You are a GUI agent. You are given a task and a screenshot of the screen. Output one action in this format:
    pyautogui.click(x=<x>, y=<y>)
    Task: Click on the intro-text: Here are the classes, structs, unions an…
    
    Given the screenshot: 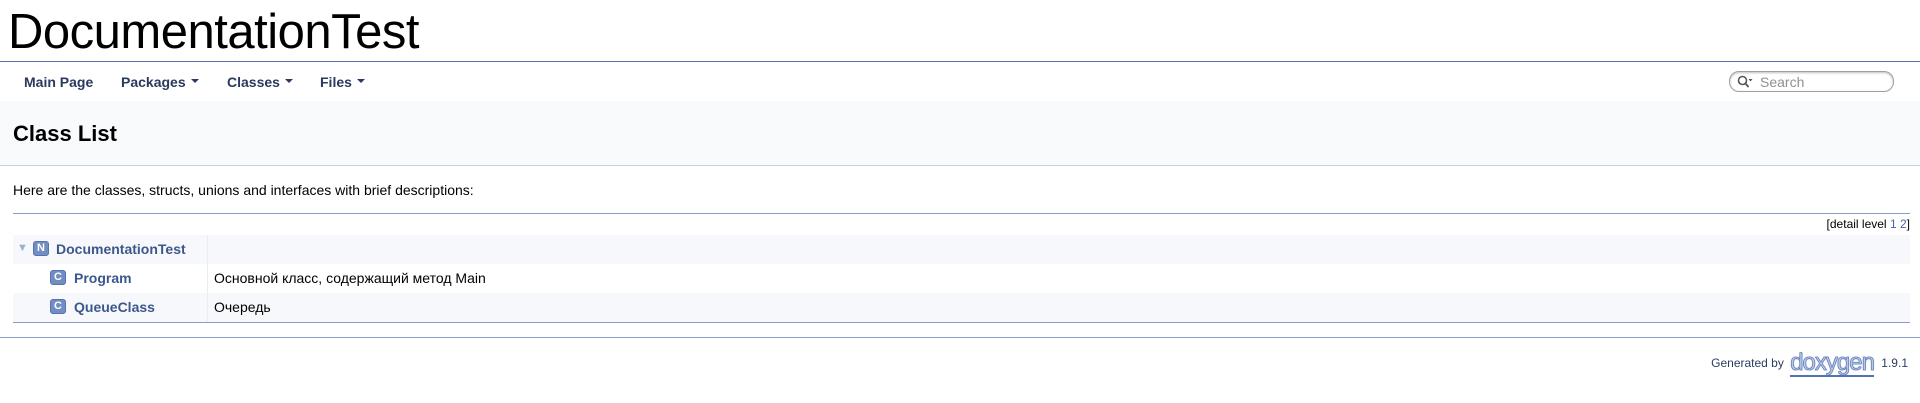 What is the action you would take?
    pyautogui.click(x=243, y=190)
    